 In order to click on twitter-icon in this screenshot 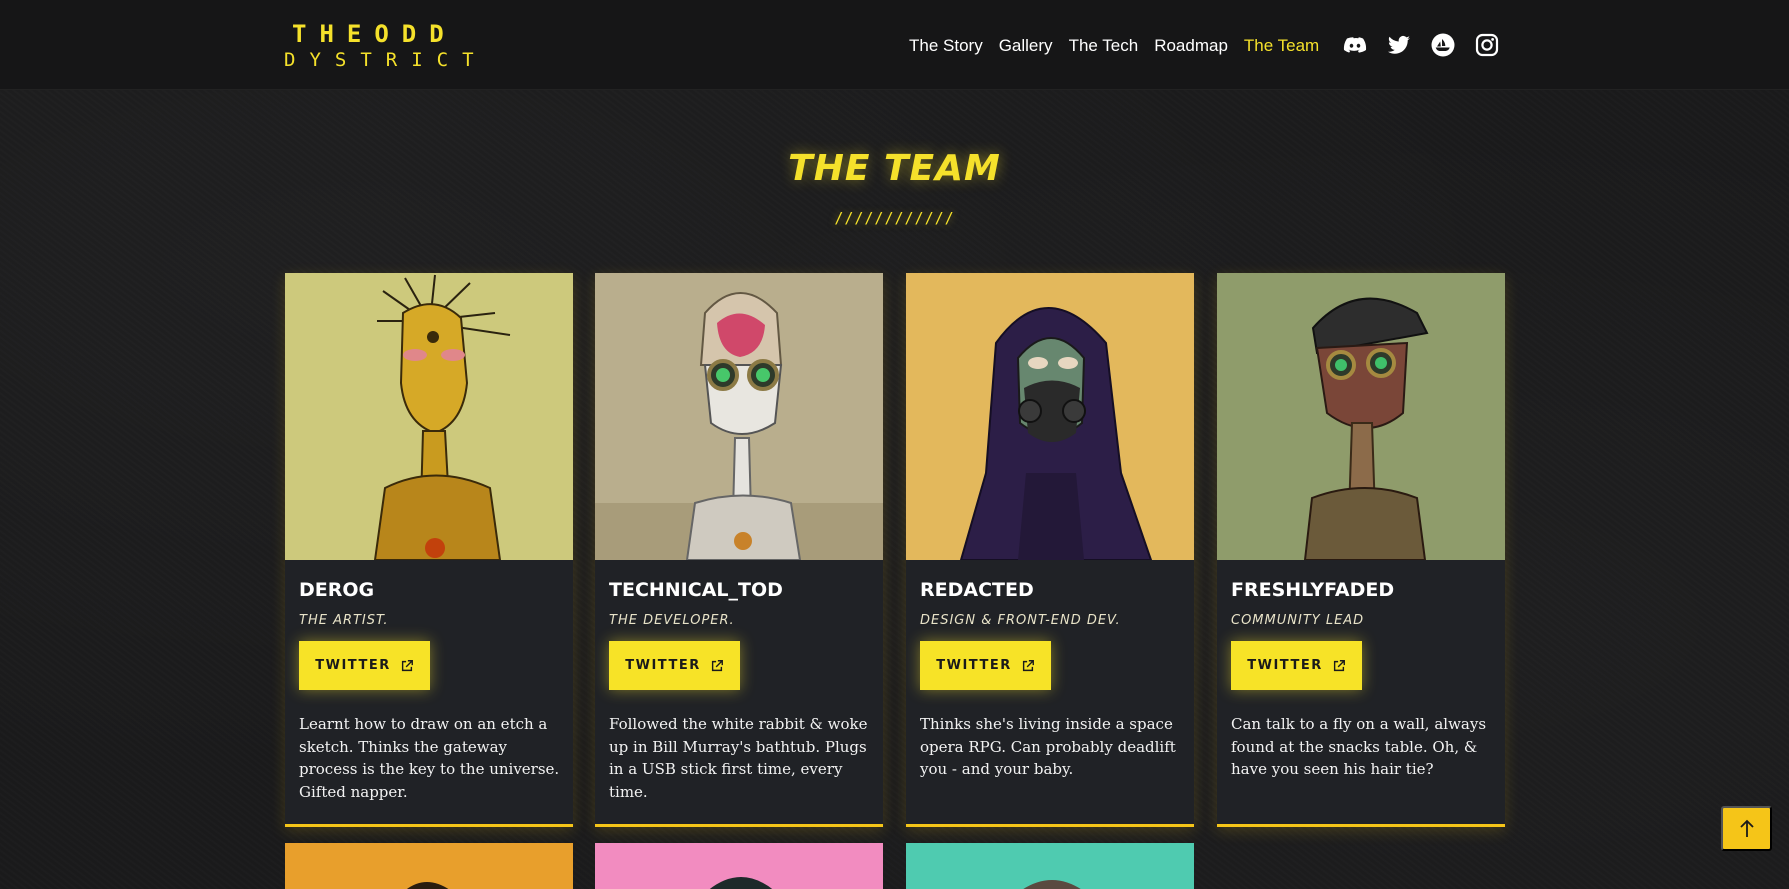, I will do `click(1398, 44)`.